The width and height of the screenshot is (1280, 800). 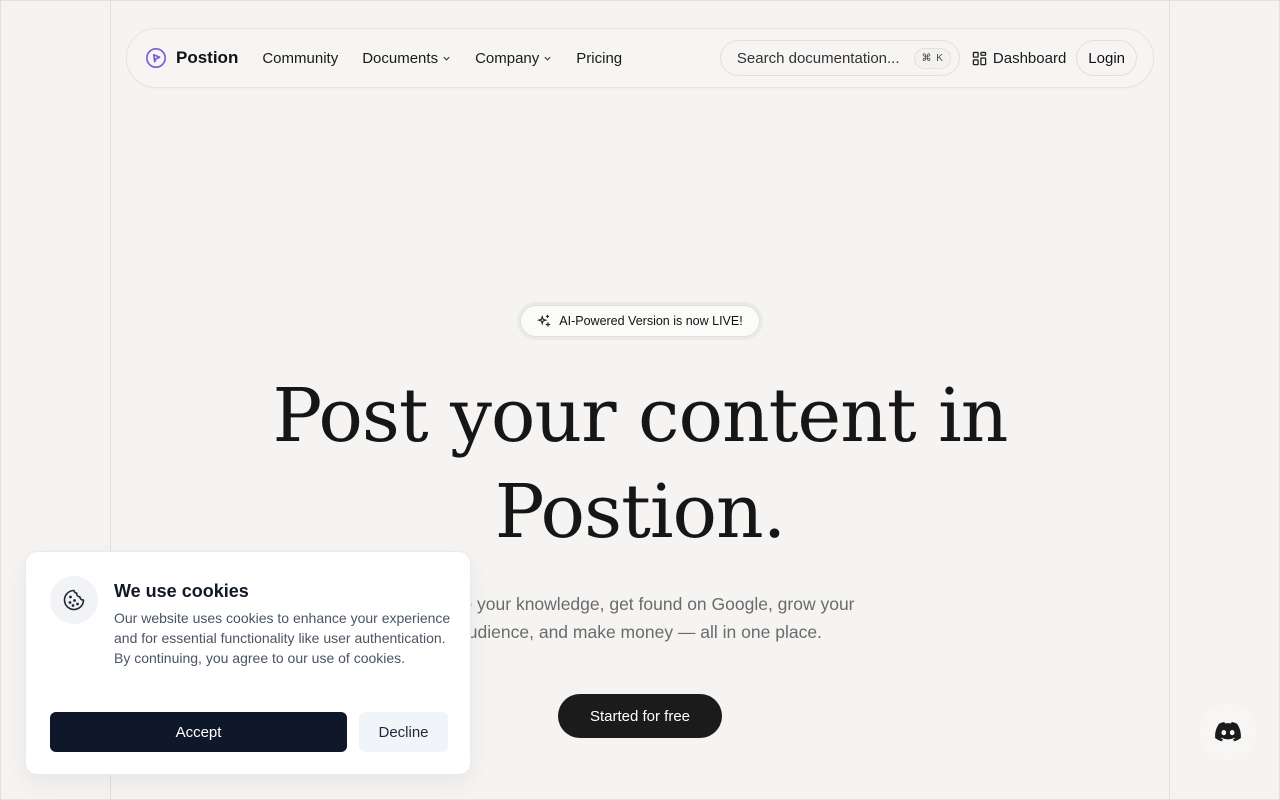 I want to click on badge-text: AI-Powered Version is now LIVE!, so click(x=651, y=321).